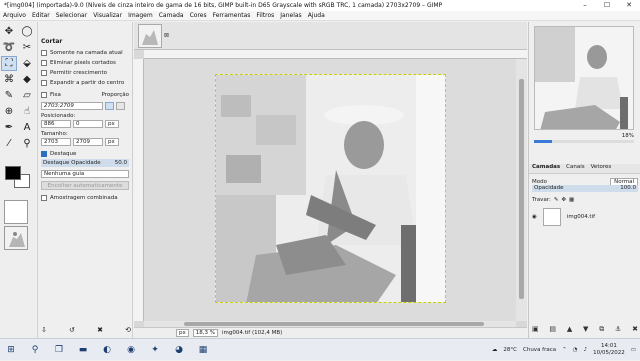 The width and height of the screenshot is (640, 361). Describe the element at coordinates (584, 141) in the screenshot. I see `nav-zoom-slider` at that location.